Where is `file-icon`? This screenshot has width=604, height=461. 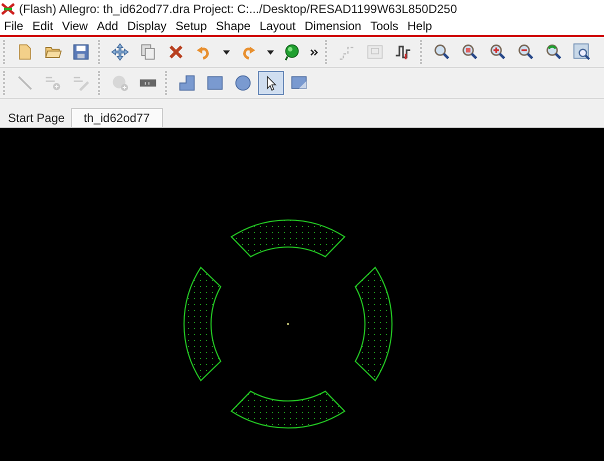 file-icon is located at coordinates (25, 52).